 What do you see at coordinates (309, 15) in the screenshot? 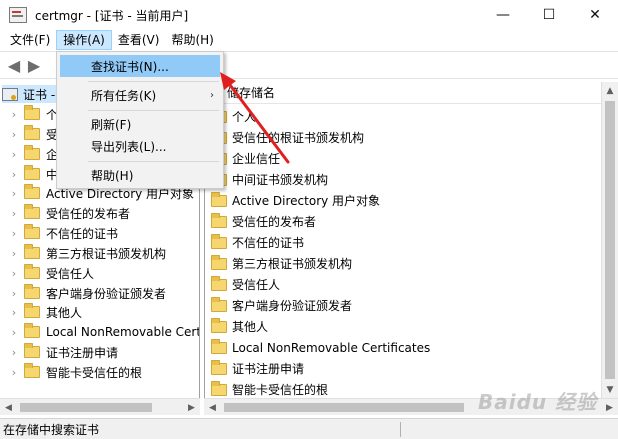
I see `title-bar: certmgr - [证书 - 当前用户] — ☐ ✕` at bounding box center [309, 15].